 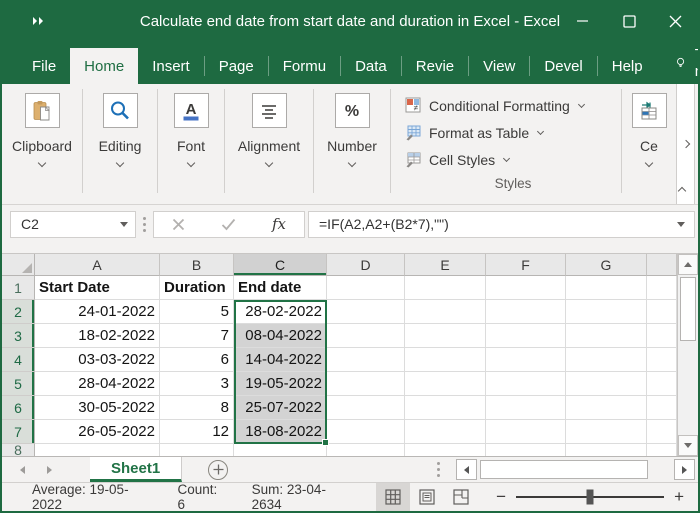 I want to click on name-box: C2, so click(x=73, y=224).